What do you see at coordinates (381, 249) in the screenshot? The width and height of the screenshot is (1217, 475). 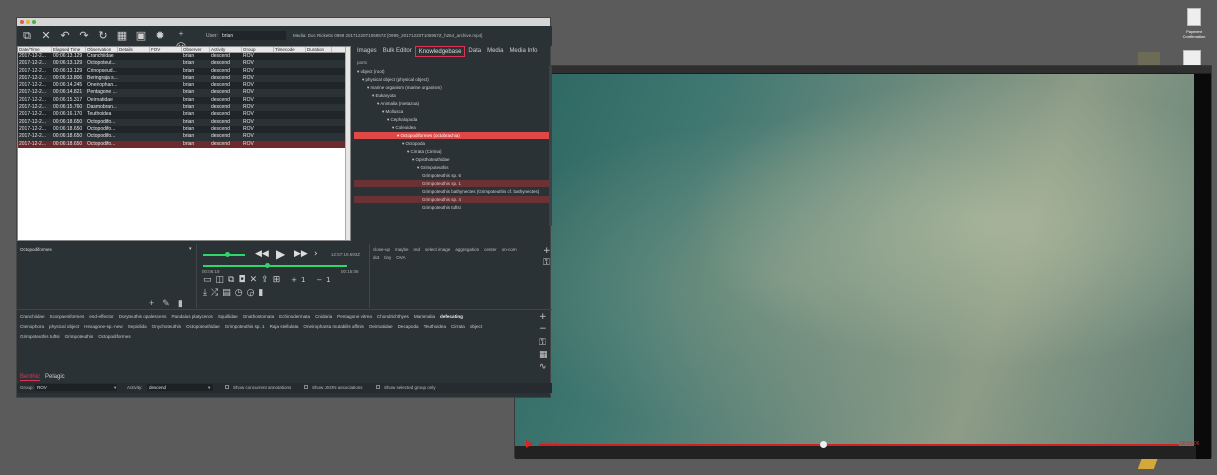 I see `association-chip: close-up` at bounding box center [381, 249].